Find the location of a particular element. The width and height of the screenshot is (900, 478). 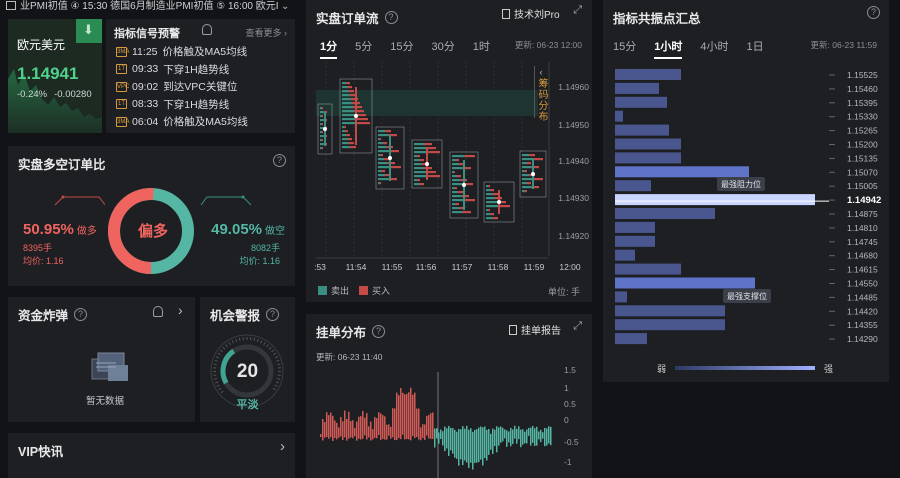

signal-text: 价格触及MA5均线 is located at coordinates (205, 122).